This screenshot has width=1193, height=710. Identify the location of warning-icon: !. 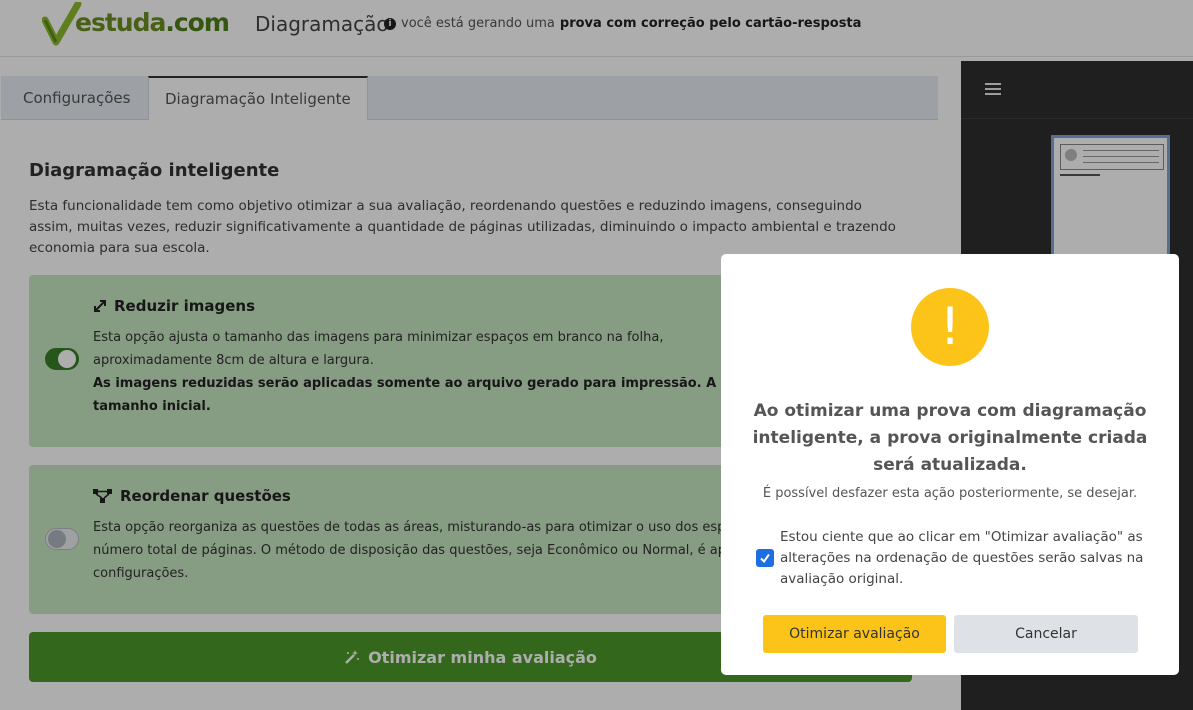
(950, 327).